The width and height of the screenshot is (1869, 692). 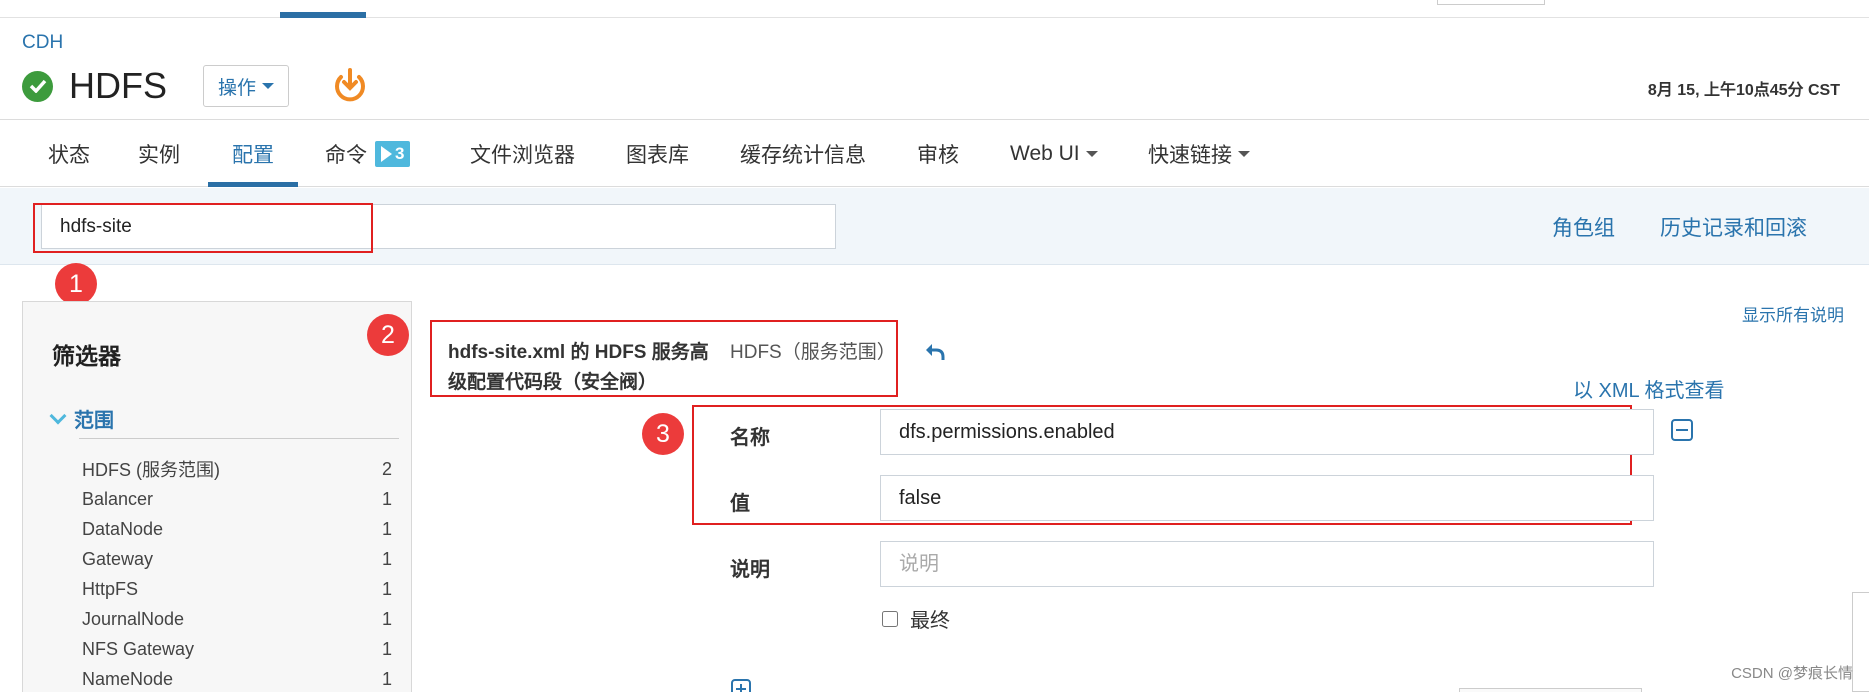 What do you see at coordinates (1550, 690) in the screenshot?
I see `bottom-popover-edge` at bounding box center [1550, 690].